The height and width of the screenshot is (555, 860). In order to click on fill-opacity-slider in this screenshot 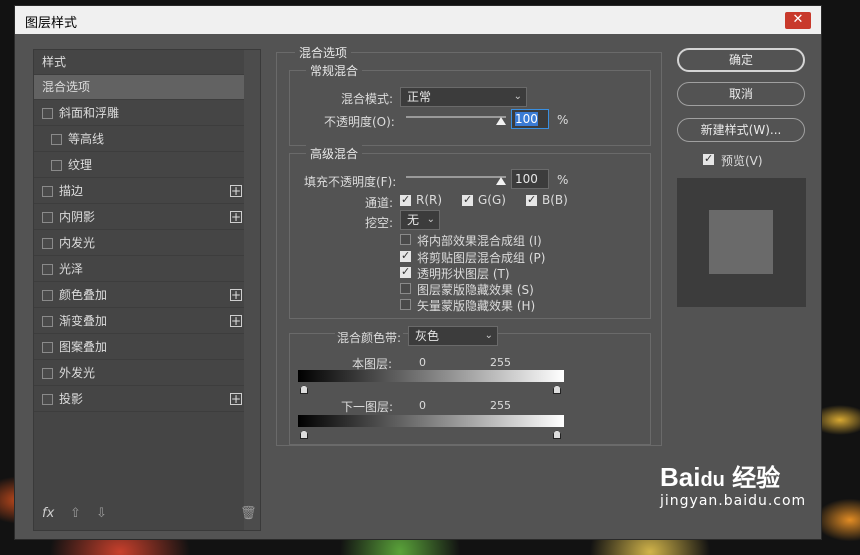, I will do `click(456, 177)`.